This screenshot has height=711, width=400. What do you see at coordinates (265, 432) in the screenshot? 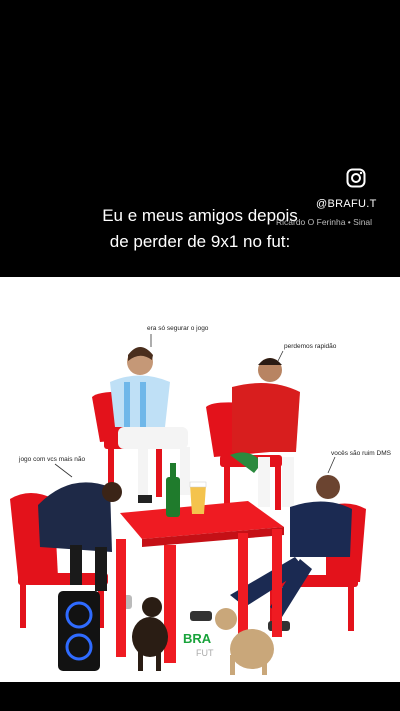
I see `player-portugal` at bounding box center [265, 432].